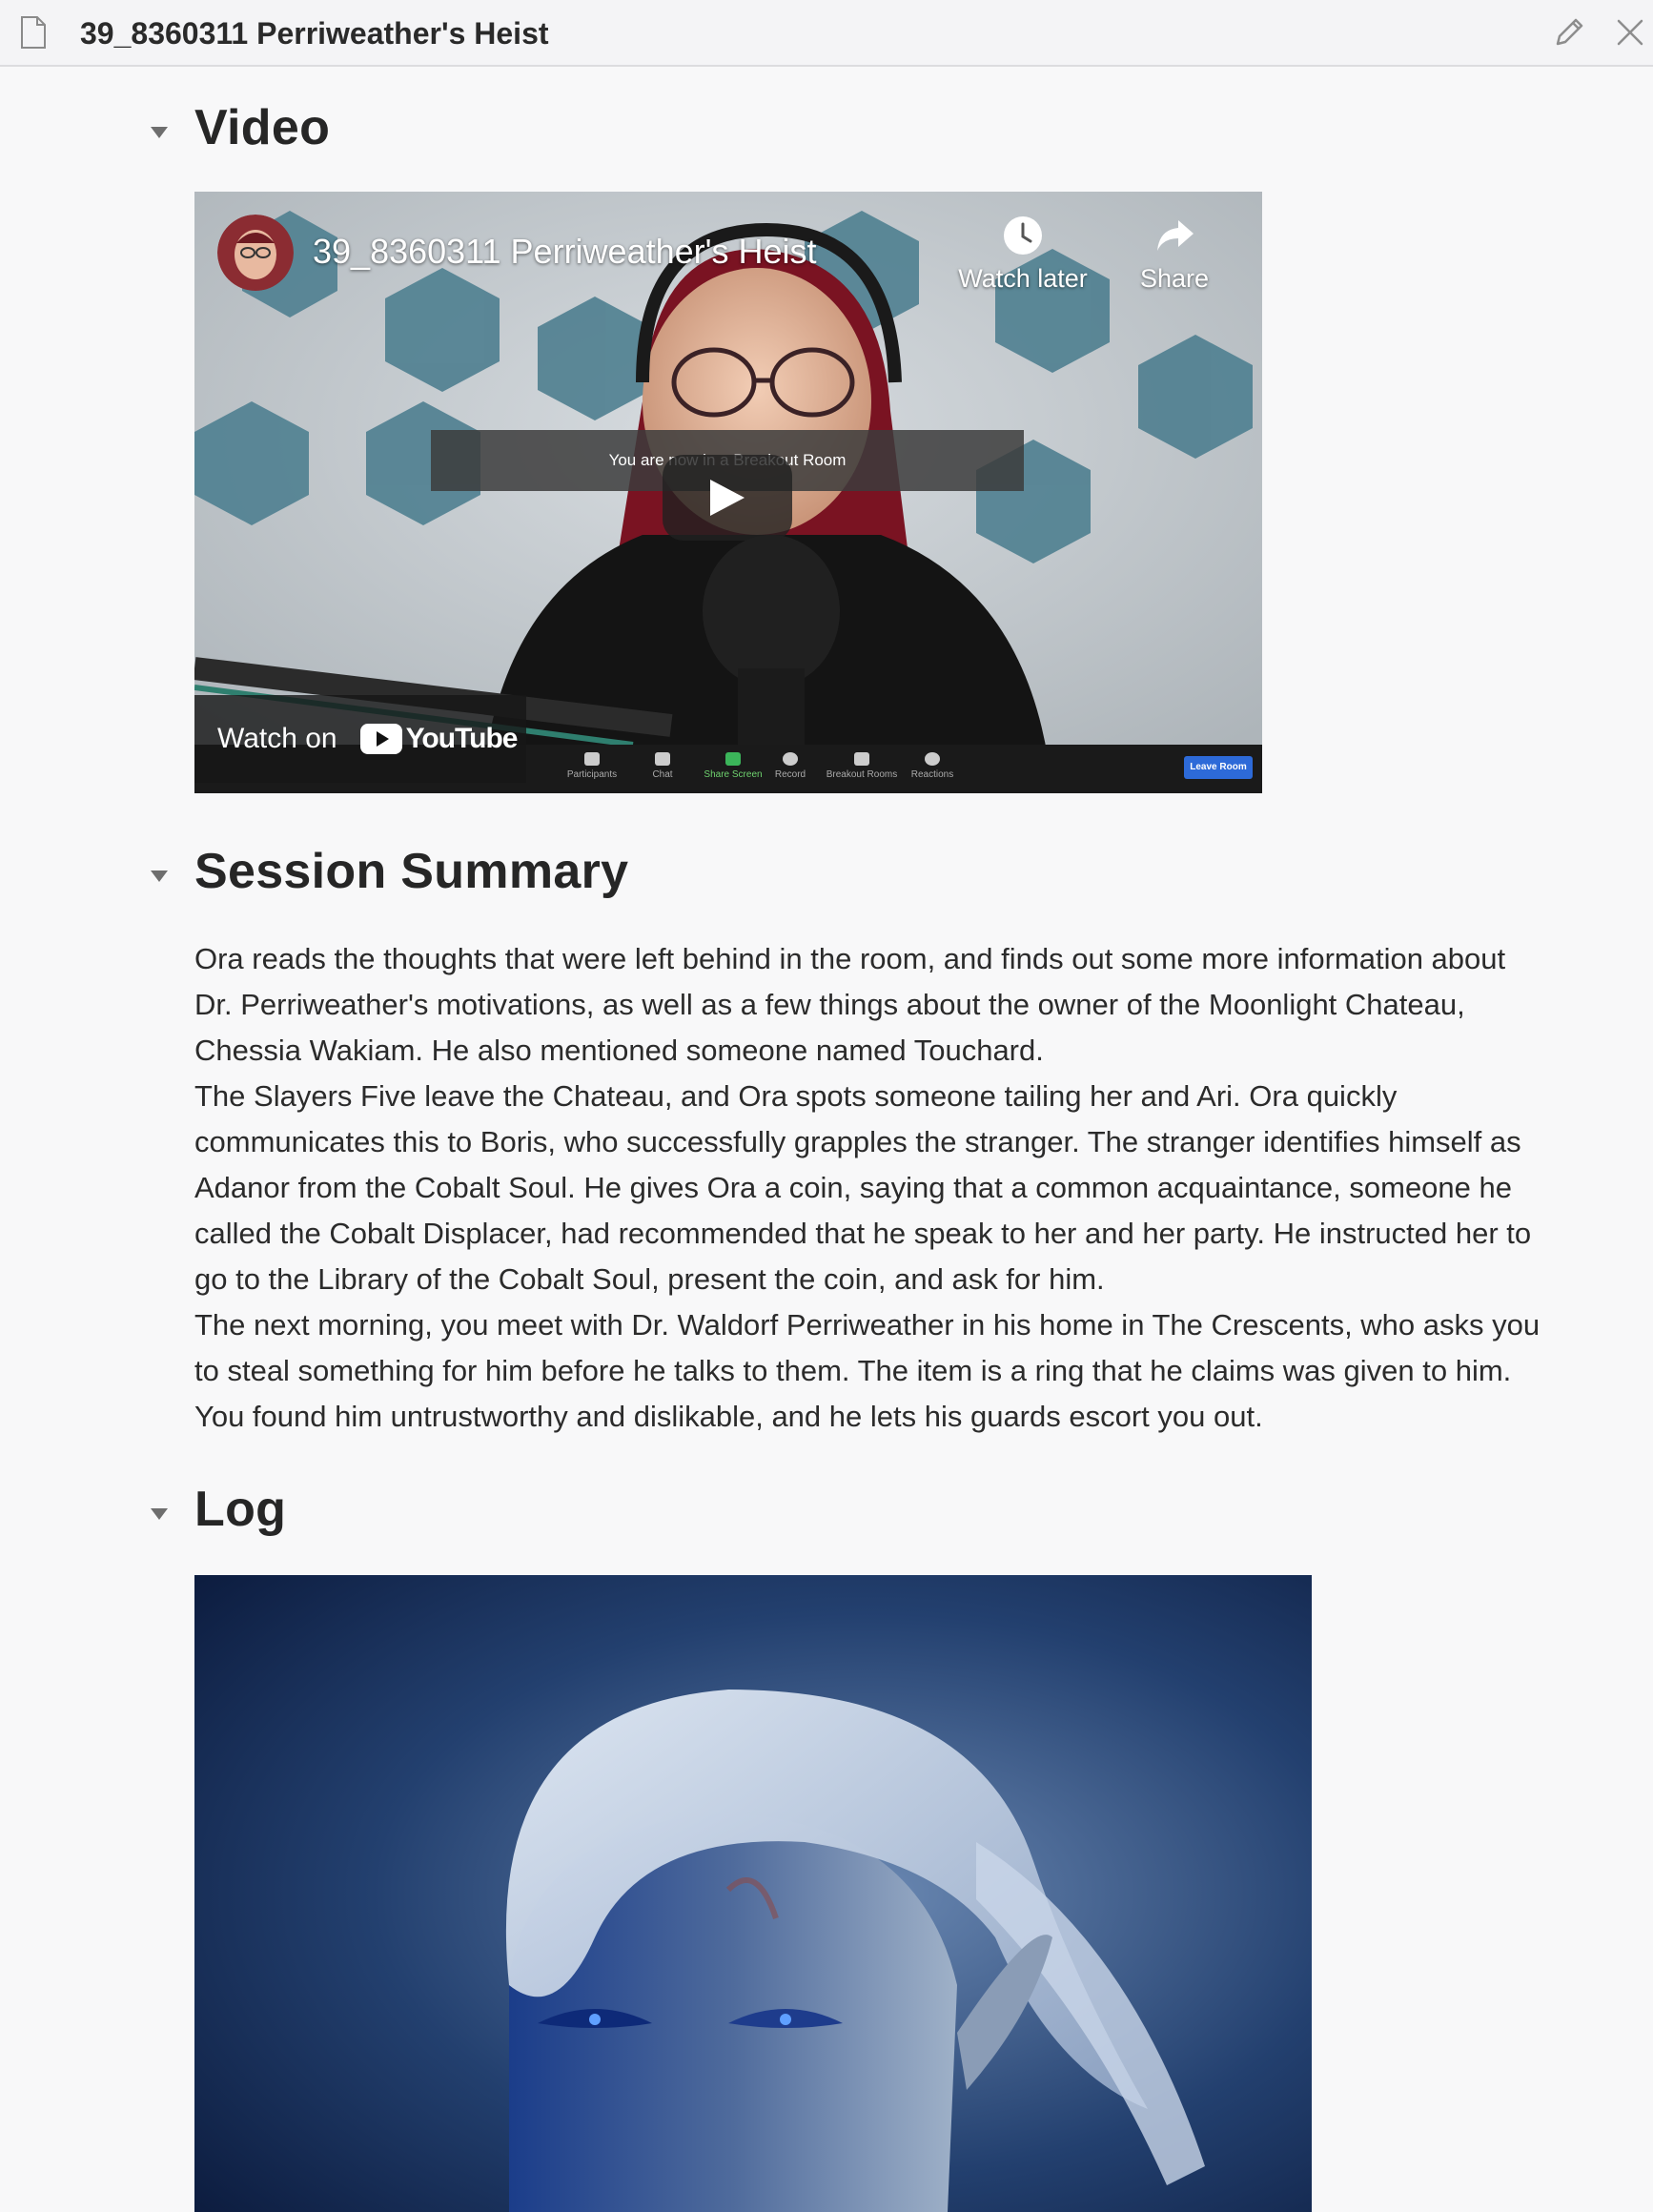 Image resolution: width=1653 pixels, height=2212 pixels. I want to click on zoom-reactions: Reactions, so click(932, 766).